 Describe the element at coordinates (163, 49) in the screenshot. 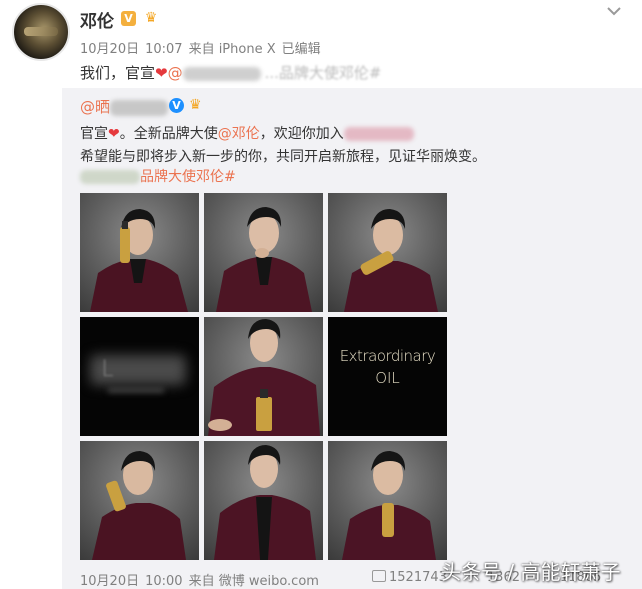

I see `post-time: 10:07` at that location.